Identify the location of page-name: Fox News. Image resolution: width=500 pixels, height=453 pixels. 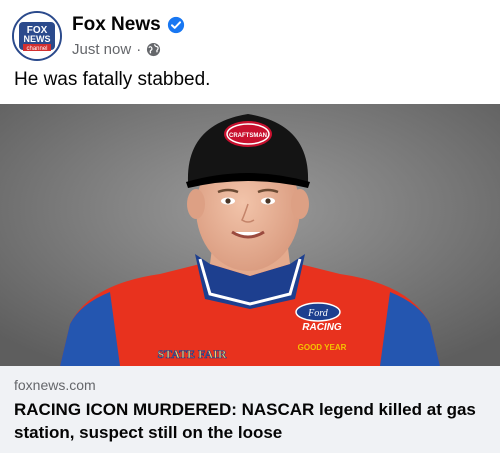
(116, 25).